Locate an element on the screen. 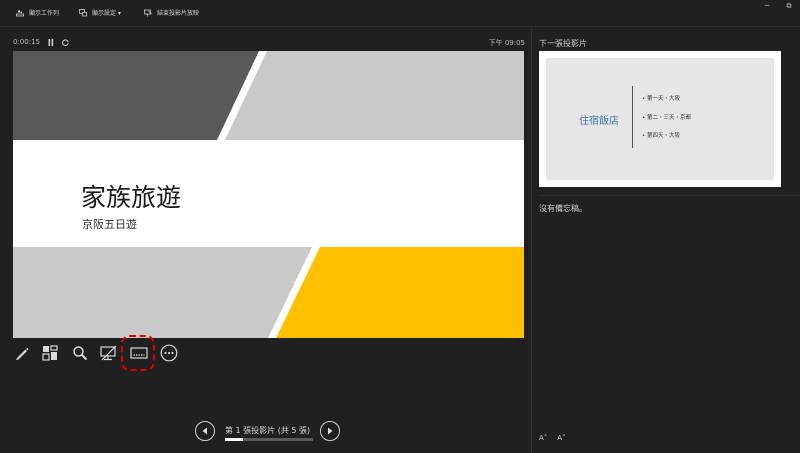  current-time: 下午 09:05 is located at coordinates (506, 43).